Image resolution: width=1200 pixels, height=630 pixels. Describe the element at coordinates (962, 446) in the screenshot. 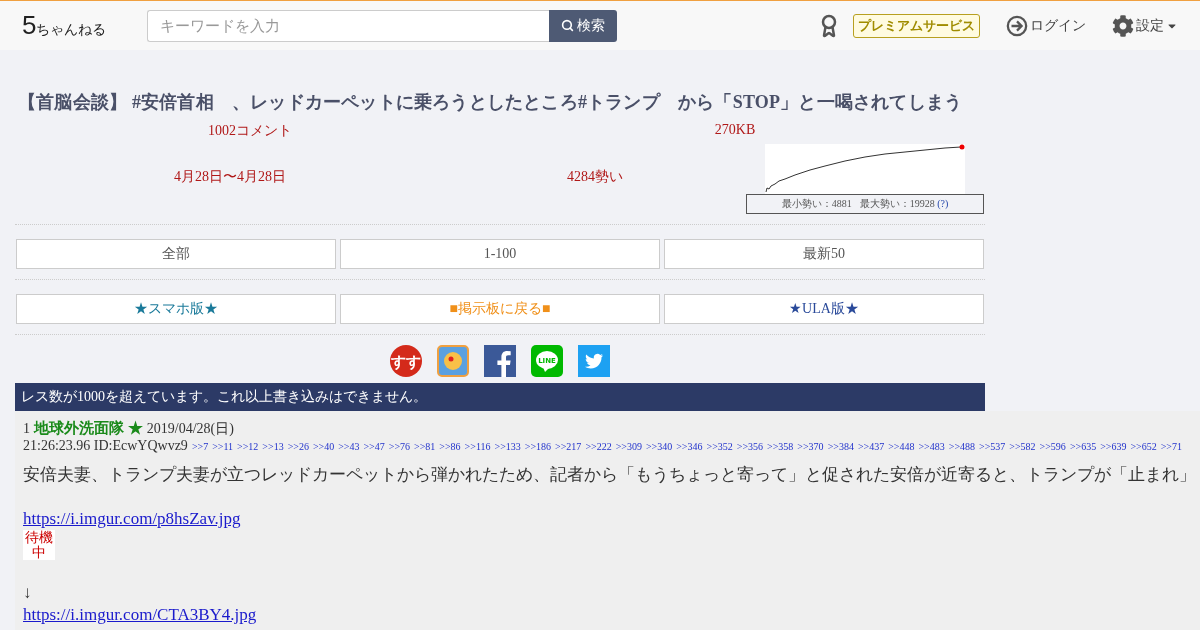

I see `reply-link: >>488` at that location.